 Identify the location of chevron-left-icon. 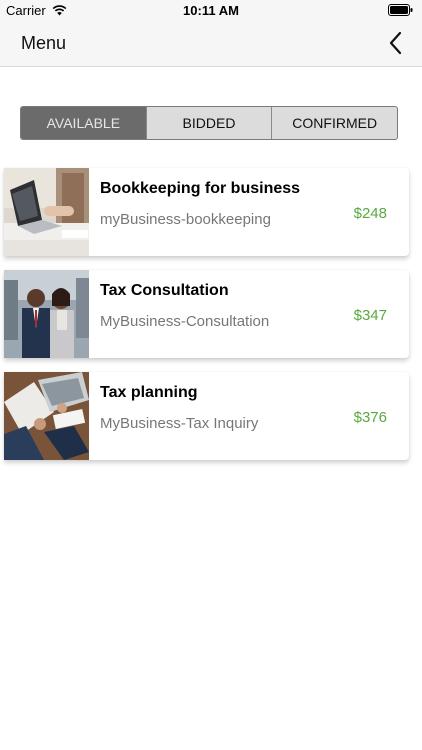
(396, 43).